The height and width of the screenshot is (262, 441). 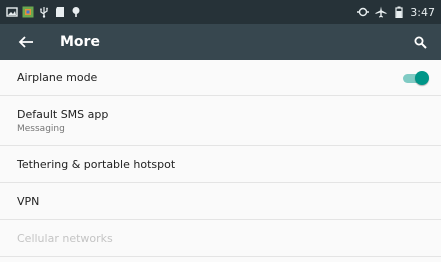 I want to click on status-clock: 3:47, so click(x=422, y=12).